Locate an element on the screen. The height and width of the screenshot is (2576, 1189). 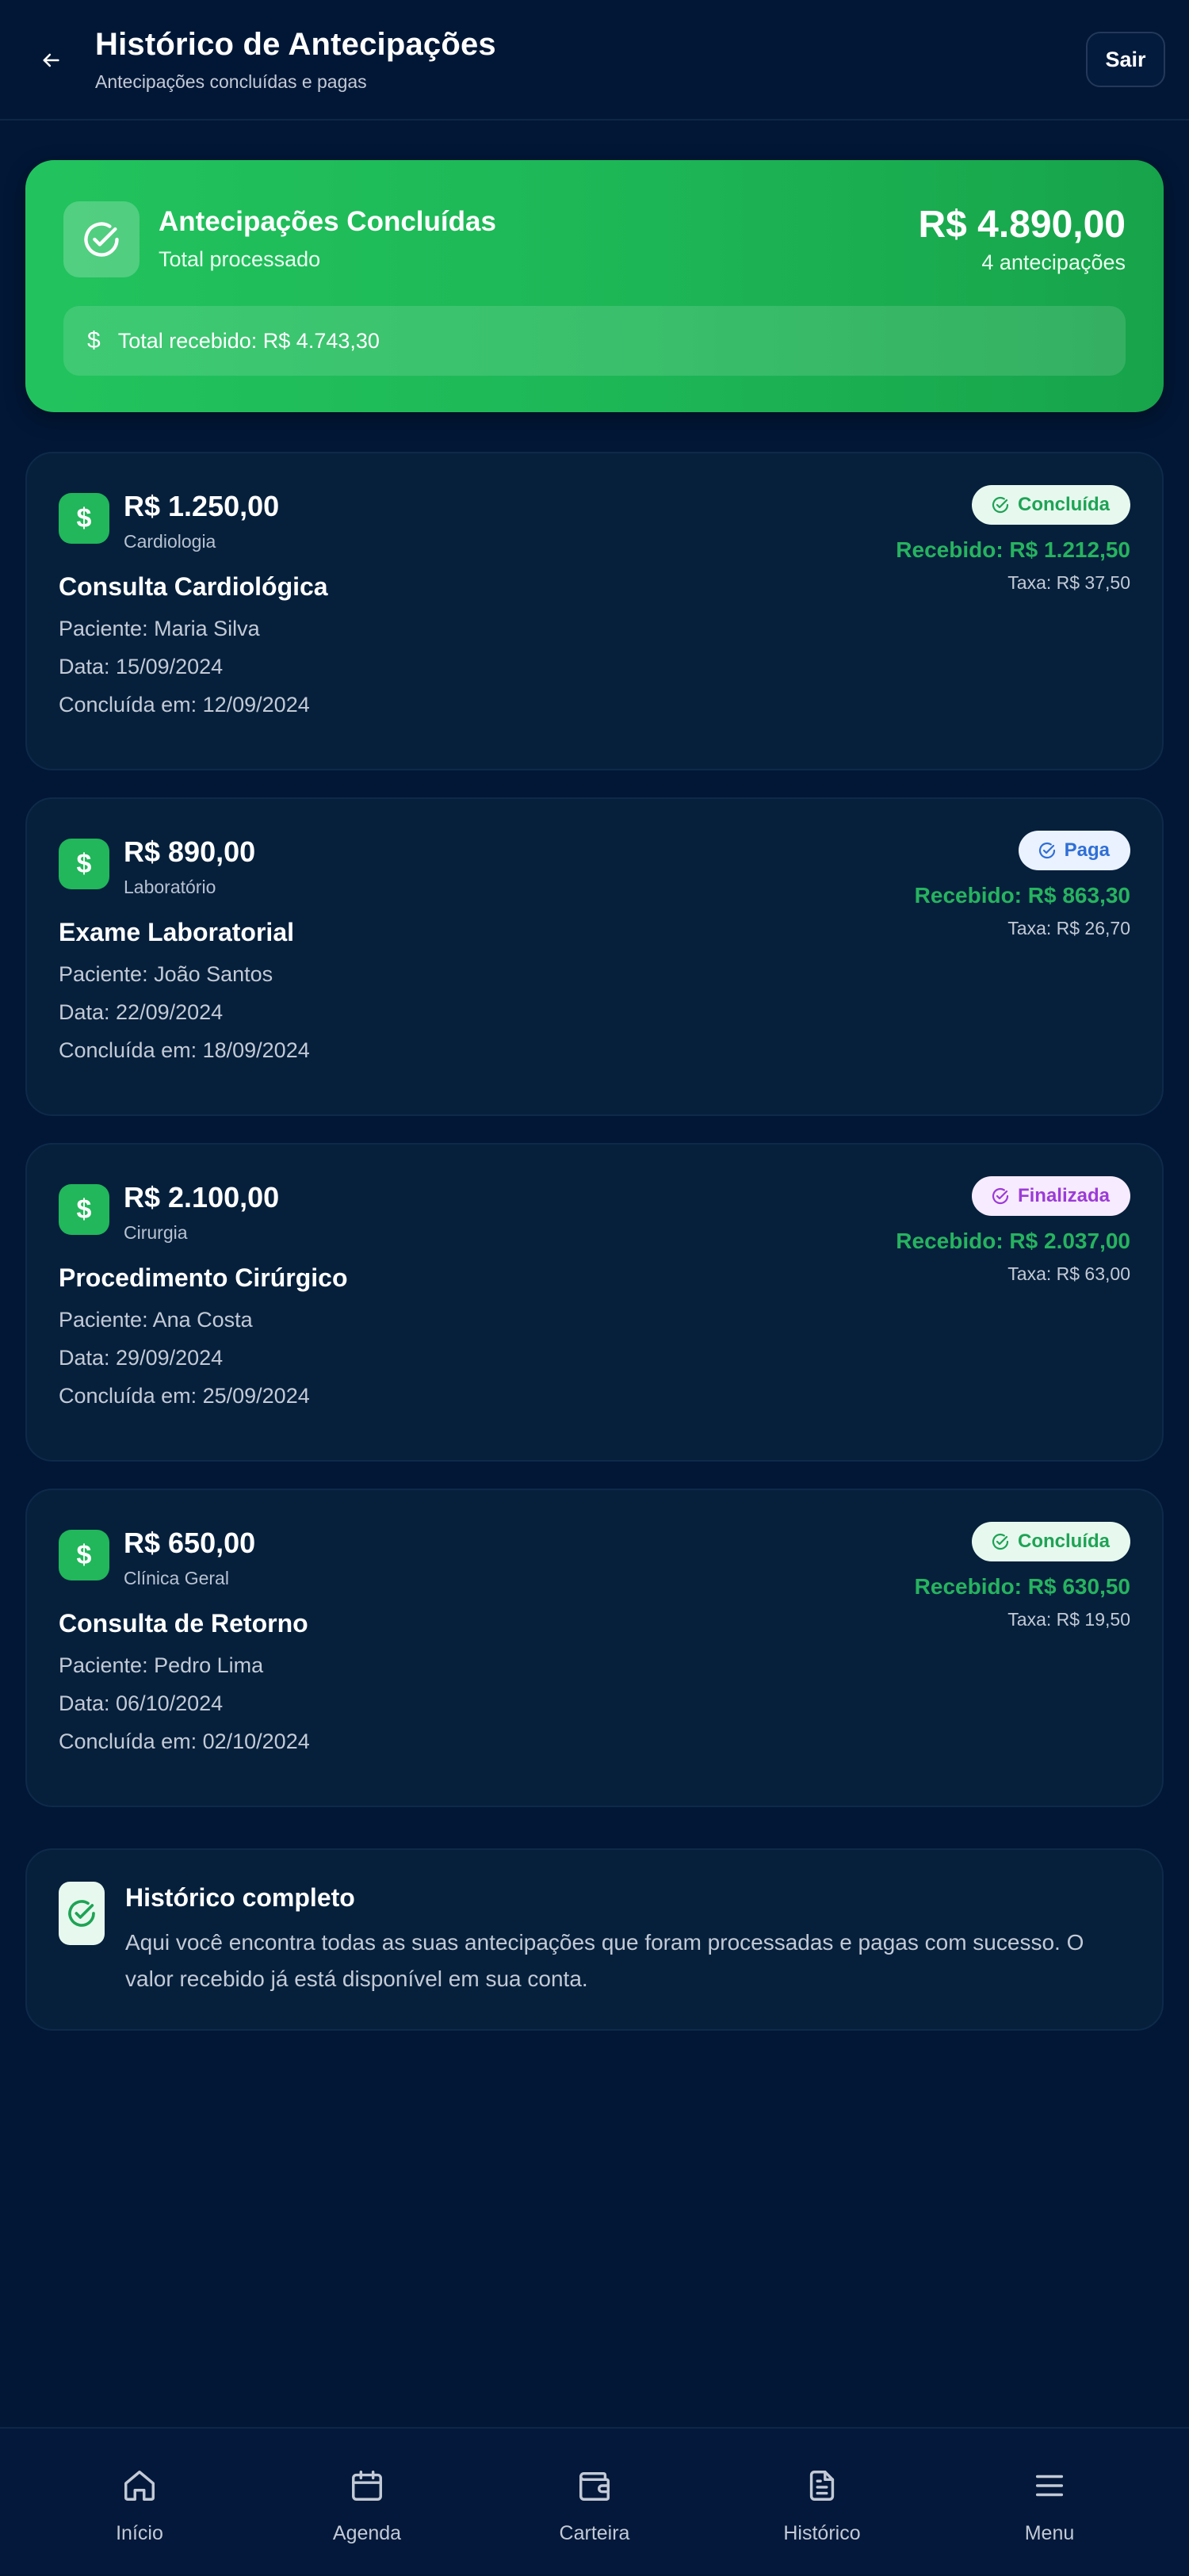
card-completed-date: Concluída em: 25/09/2024 is located at coordinates (184, 1396).